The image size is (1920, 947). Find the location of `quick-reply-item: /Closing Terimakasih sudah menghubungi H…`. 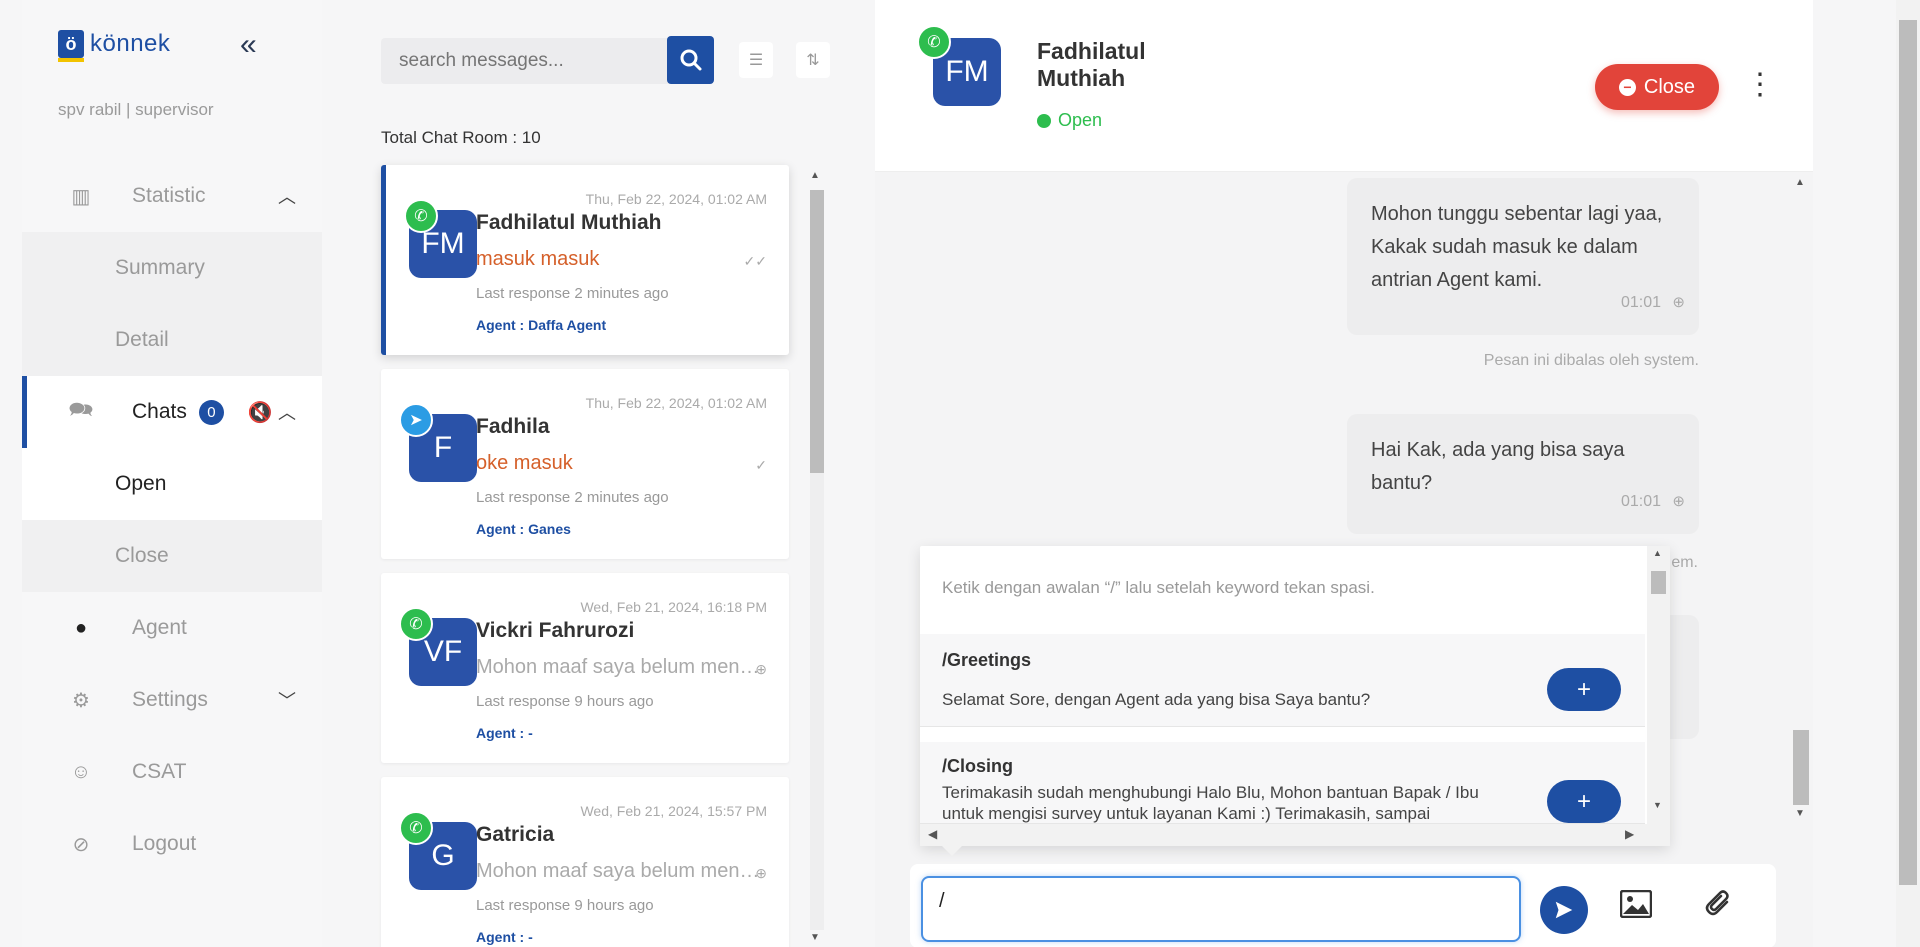

quick-reply-item: /Closing Terimakasih sudah menghubungi H… is located at coordinates (1282, 783).